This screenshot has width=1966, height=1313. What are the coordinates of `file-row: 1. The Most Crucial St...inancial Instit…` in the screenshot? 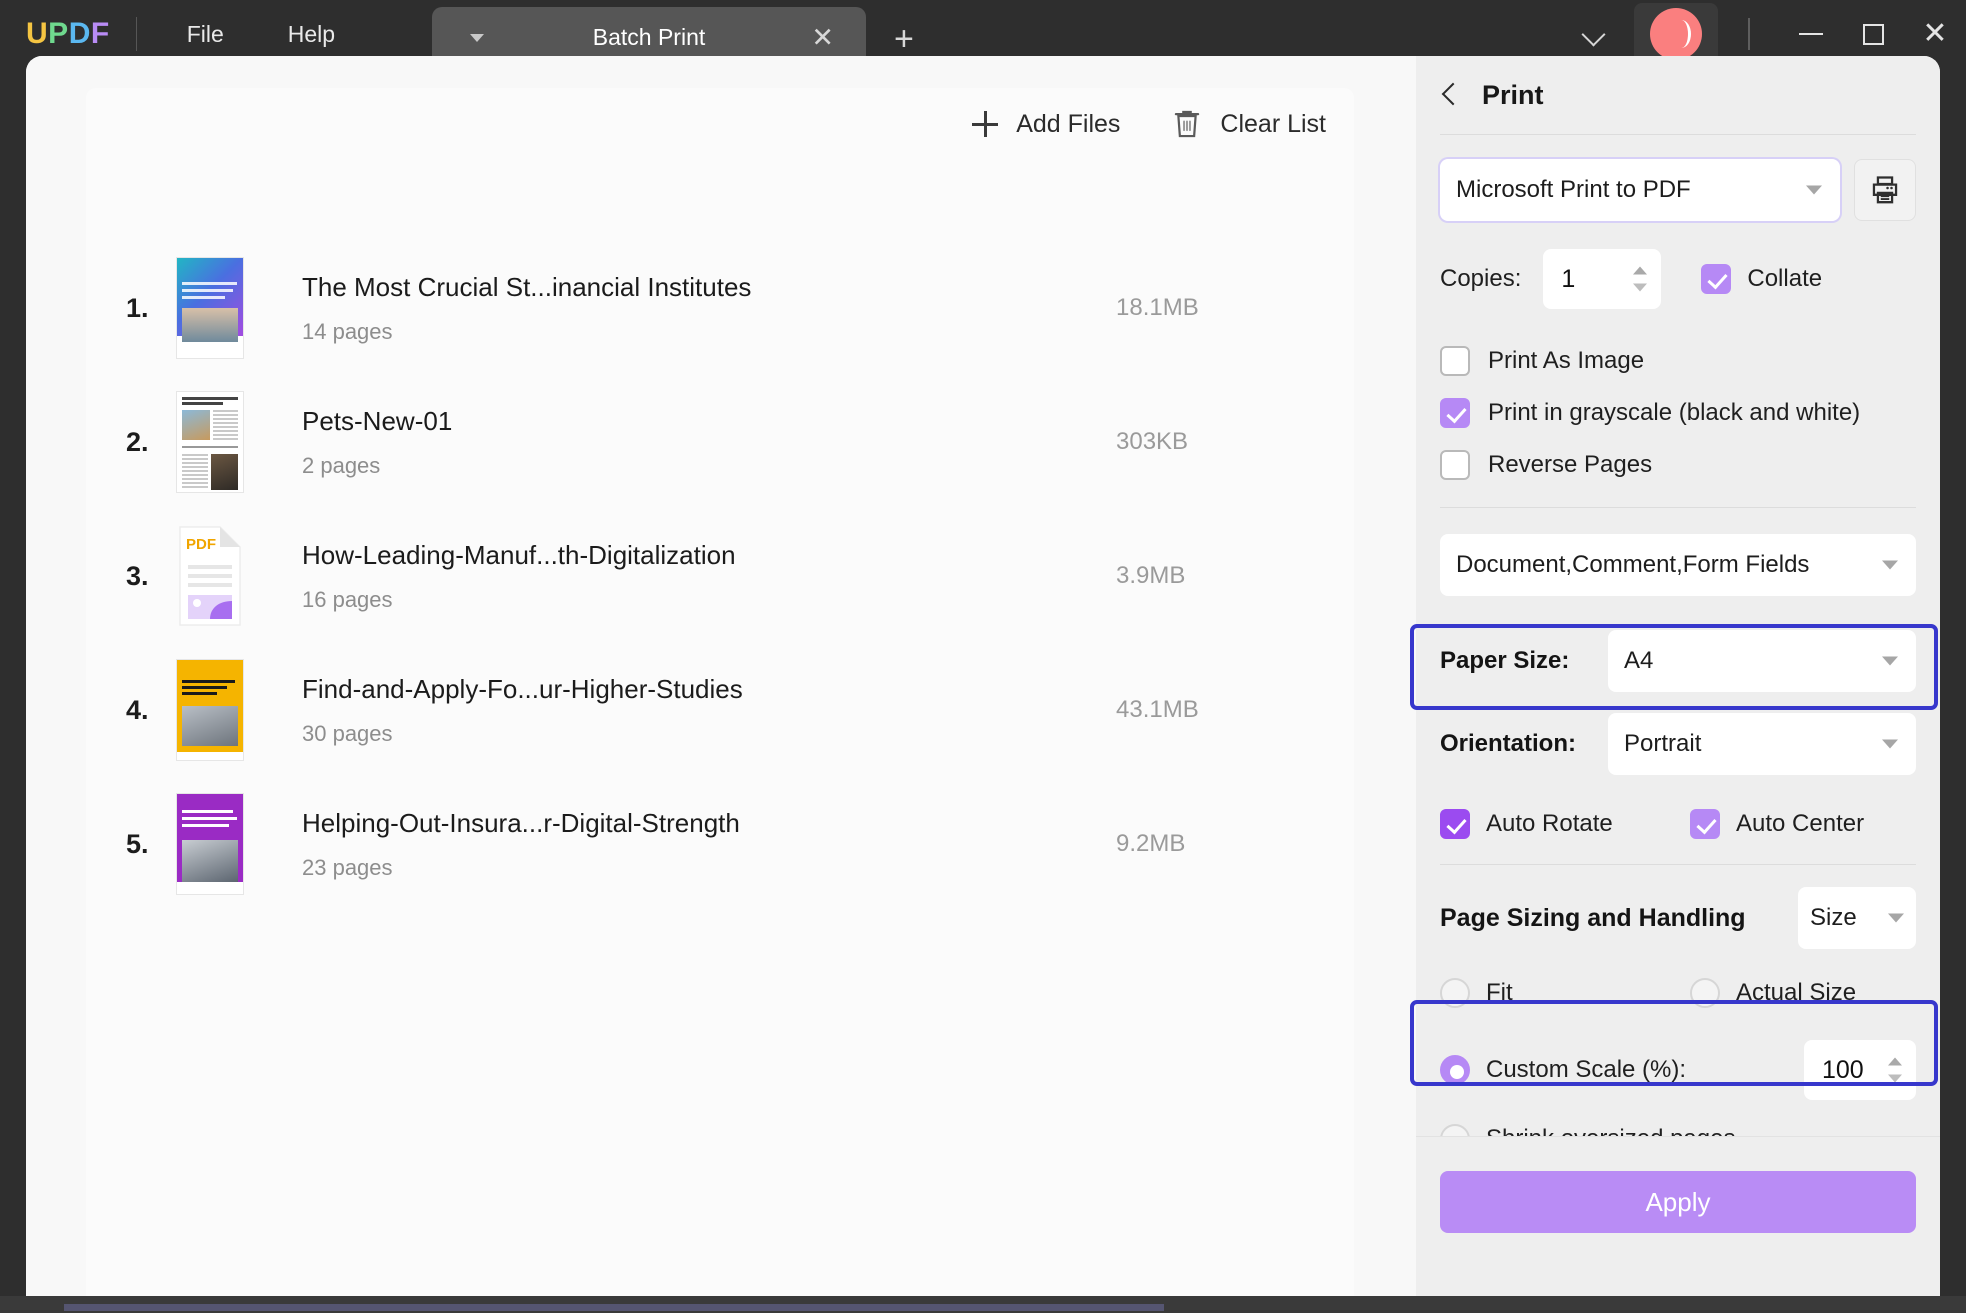 It's located at (726, 308).